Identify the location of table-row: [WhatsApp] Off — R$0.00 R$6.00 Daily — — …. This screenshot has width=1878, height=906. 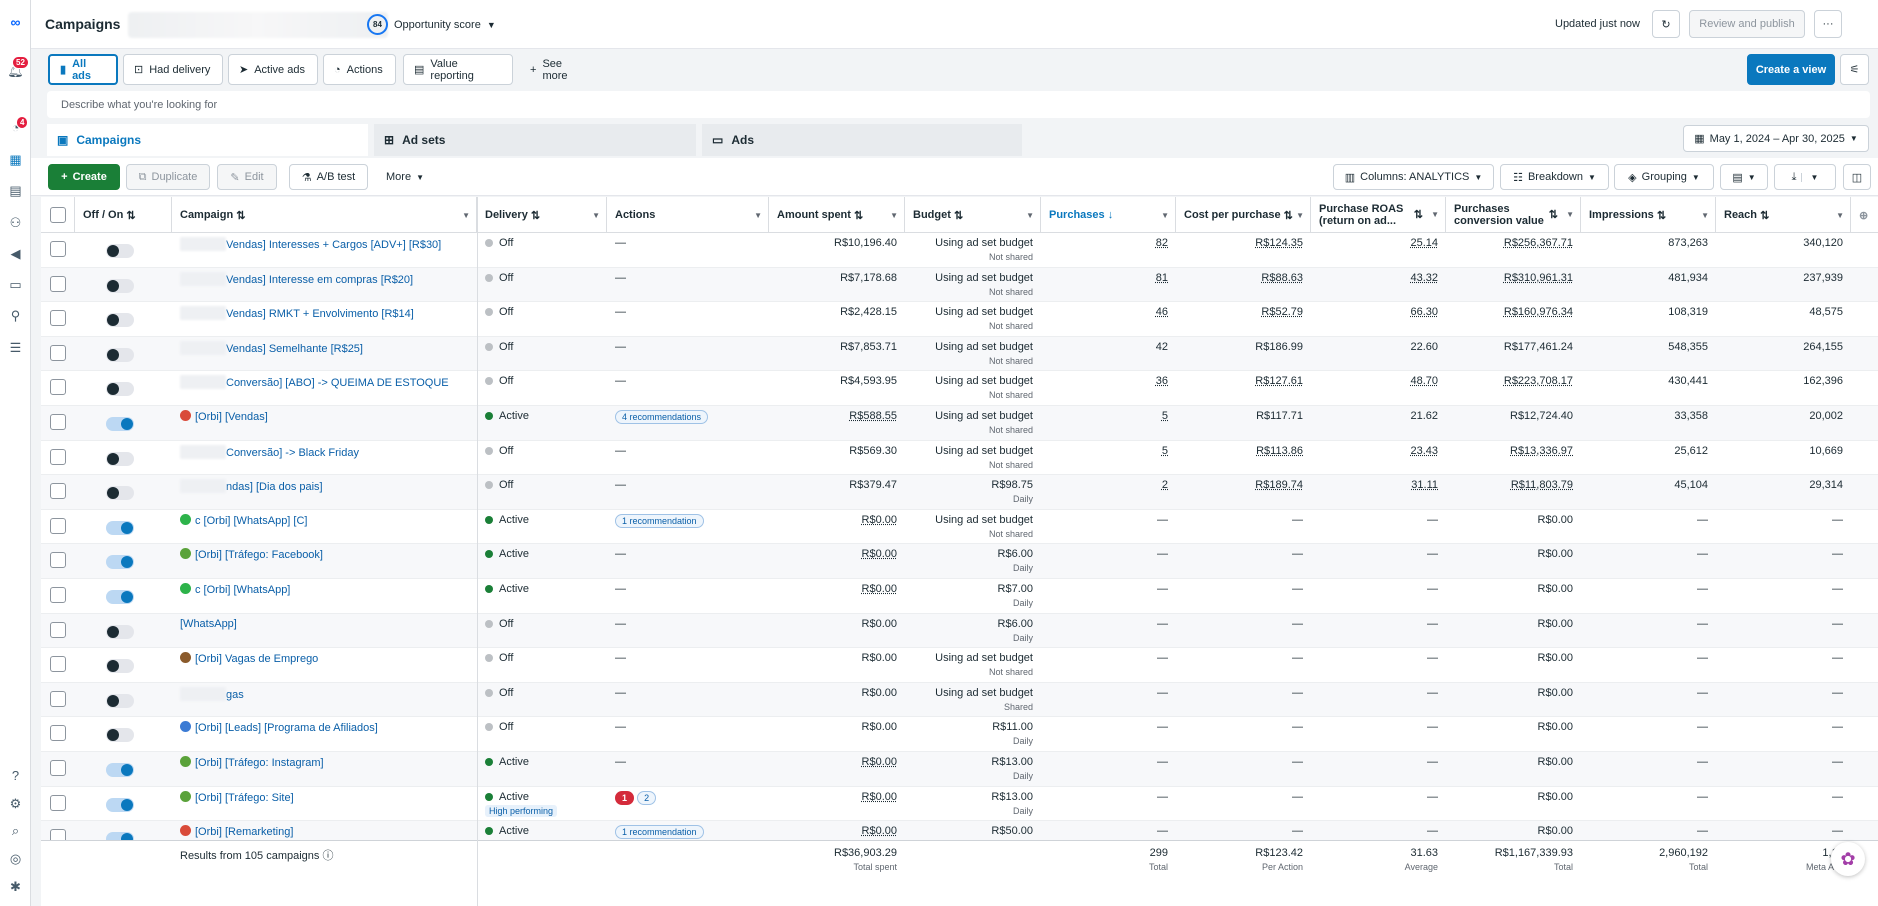
(959, 631).